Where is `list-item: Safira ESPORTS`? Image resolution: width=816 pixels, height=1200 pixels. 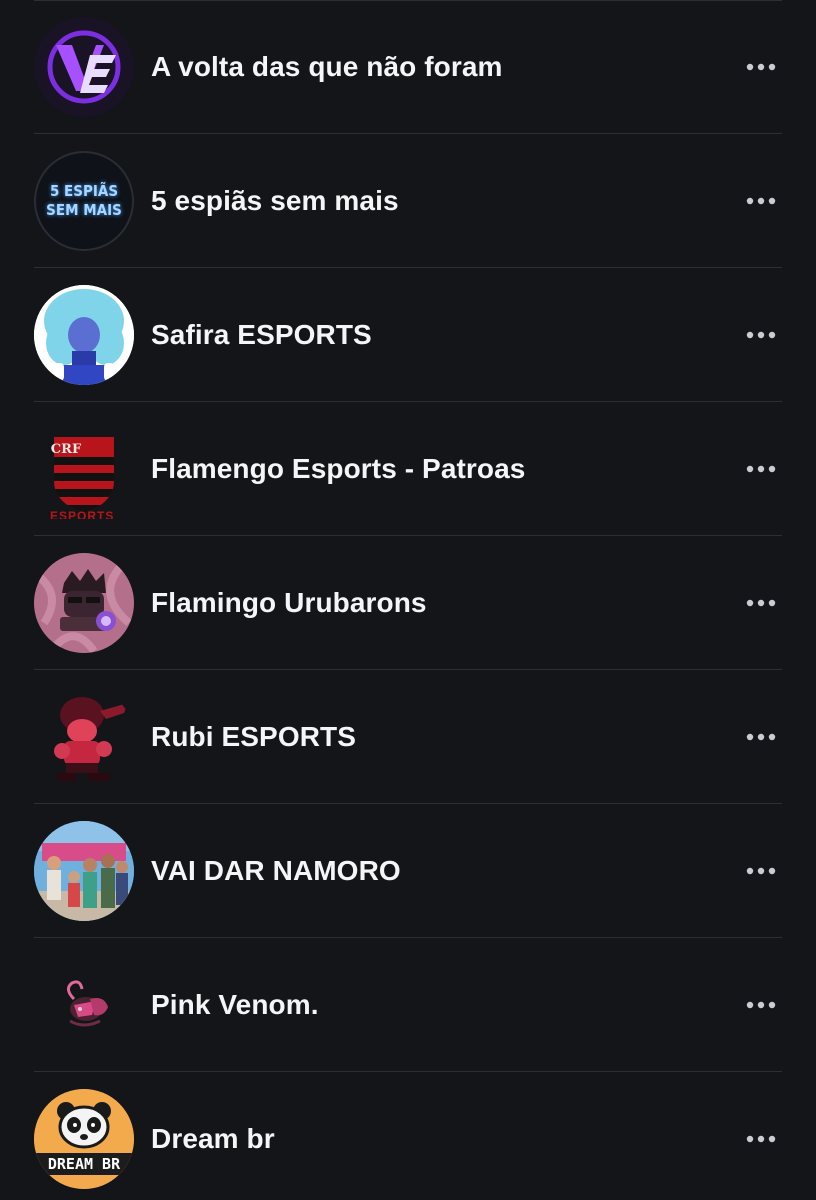 list-item: Safira ESPORTS is located at coordinates (408, 335).